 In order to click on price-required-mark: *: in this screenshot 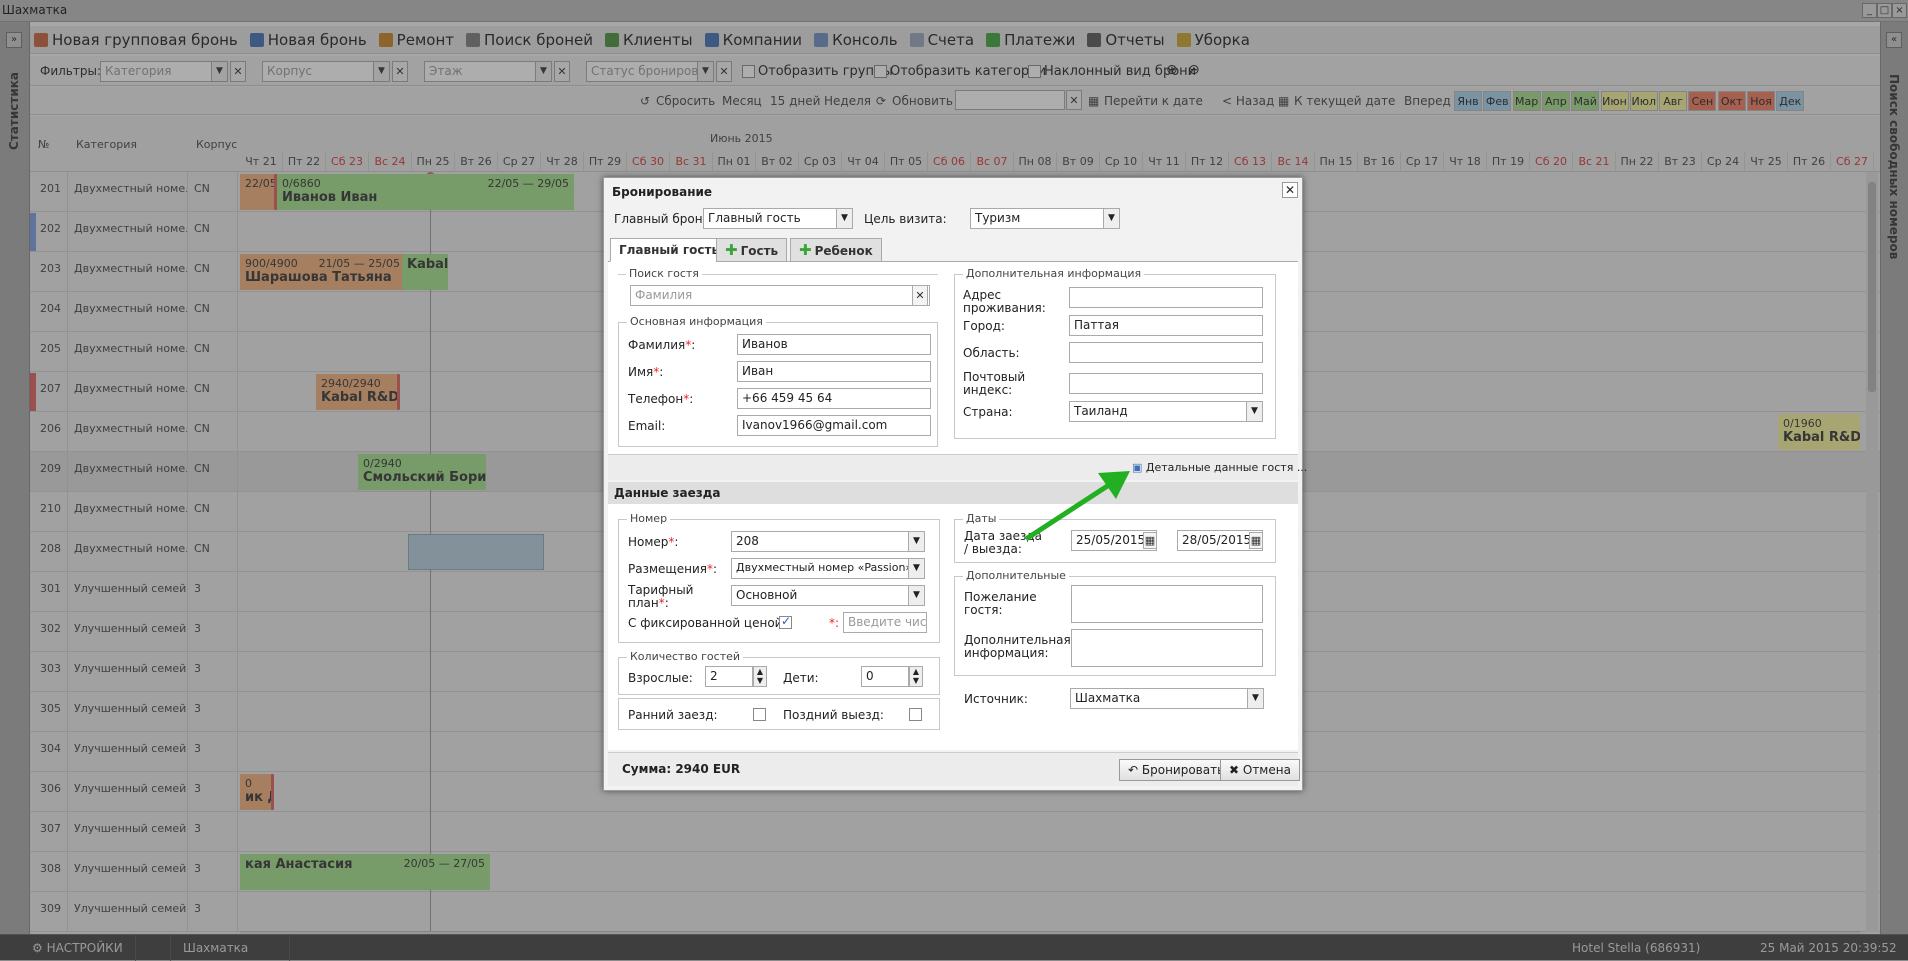, I will do `click(834, 623)`.